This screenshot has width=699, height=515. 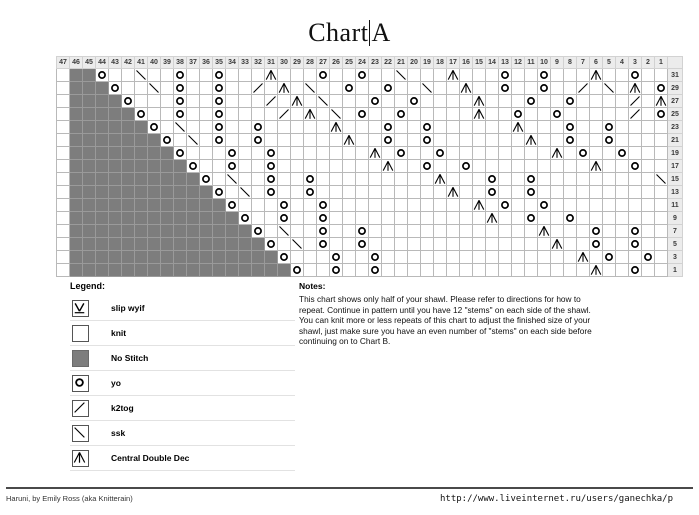 What do you see at coordinates (583, 88) in the screenshot?
I see `chart-cell-k2tog` at bounding box center [583, 88].